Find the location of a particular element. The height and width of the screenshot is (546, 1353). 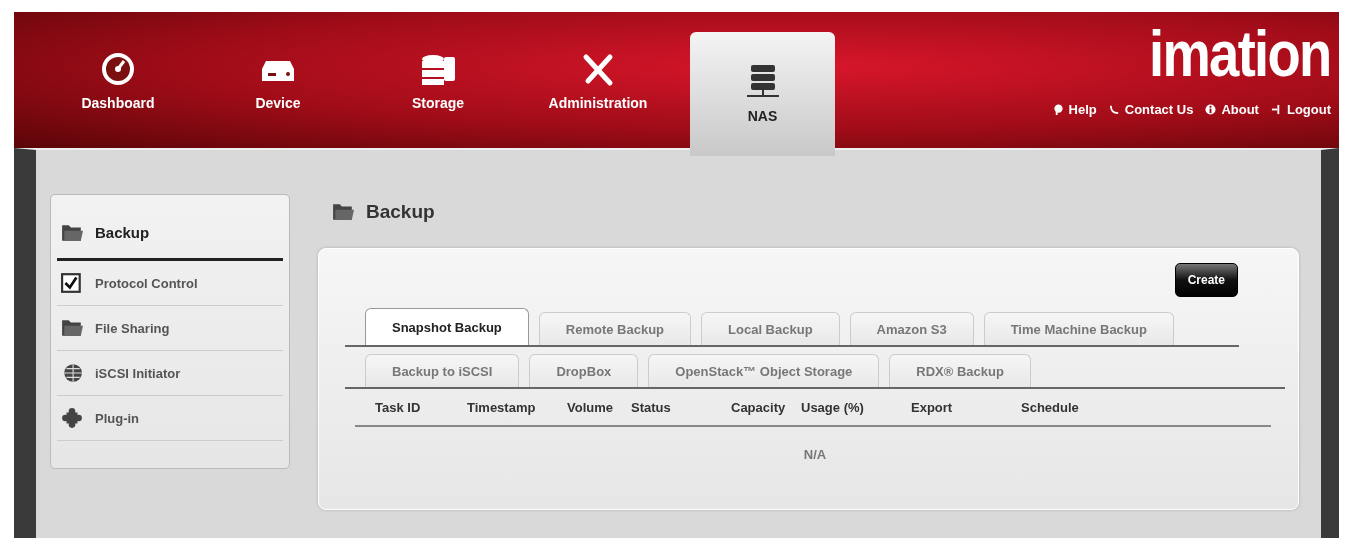

nav-tab: Administration is located at coordinates (598, 81).